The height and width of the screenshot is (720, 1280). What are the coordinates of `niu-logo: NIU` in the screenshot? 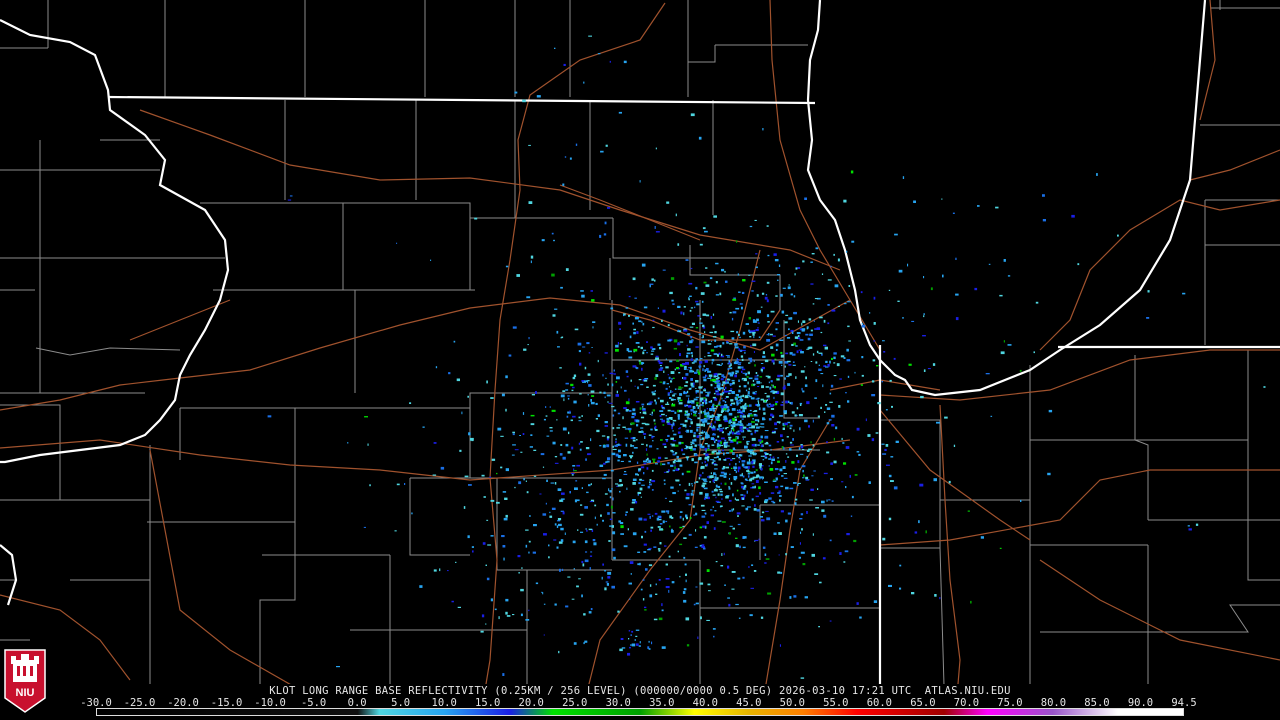 It's located at (25, 681).